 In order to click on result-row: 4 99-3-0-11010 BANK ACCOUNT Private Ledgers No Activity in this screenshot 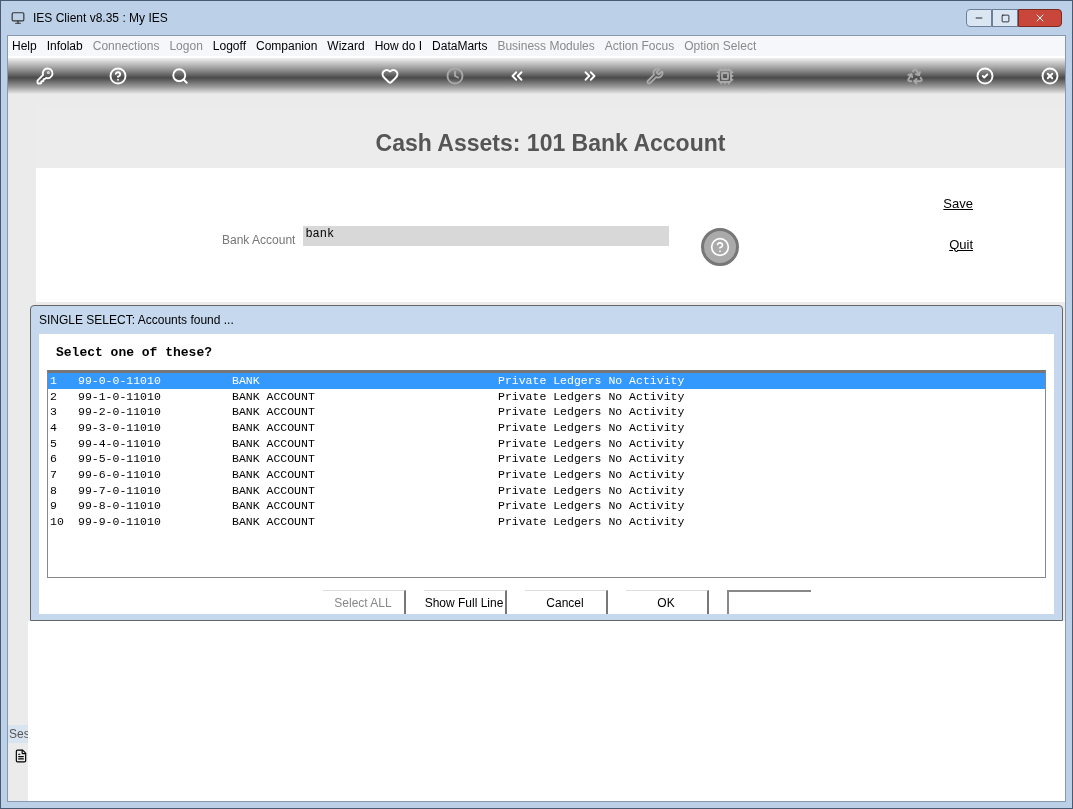, I will do `click(546, 428)`.